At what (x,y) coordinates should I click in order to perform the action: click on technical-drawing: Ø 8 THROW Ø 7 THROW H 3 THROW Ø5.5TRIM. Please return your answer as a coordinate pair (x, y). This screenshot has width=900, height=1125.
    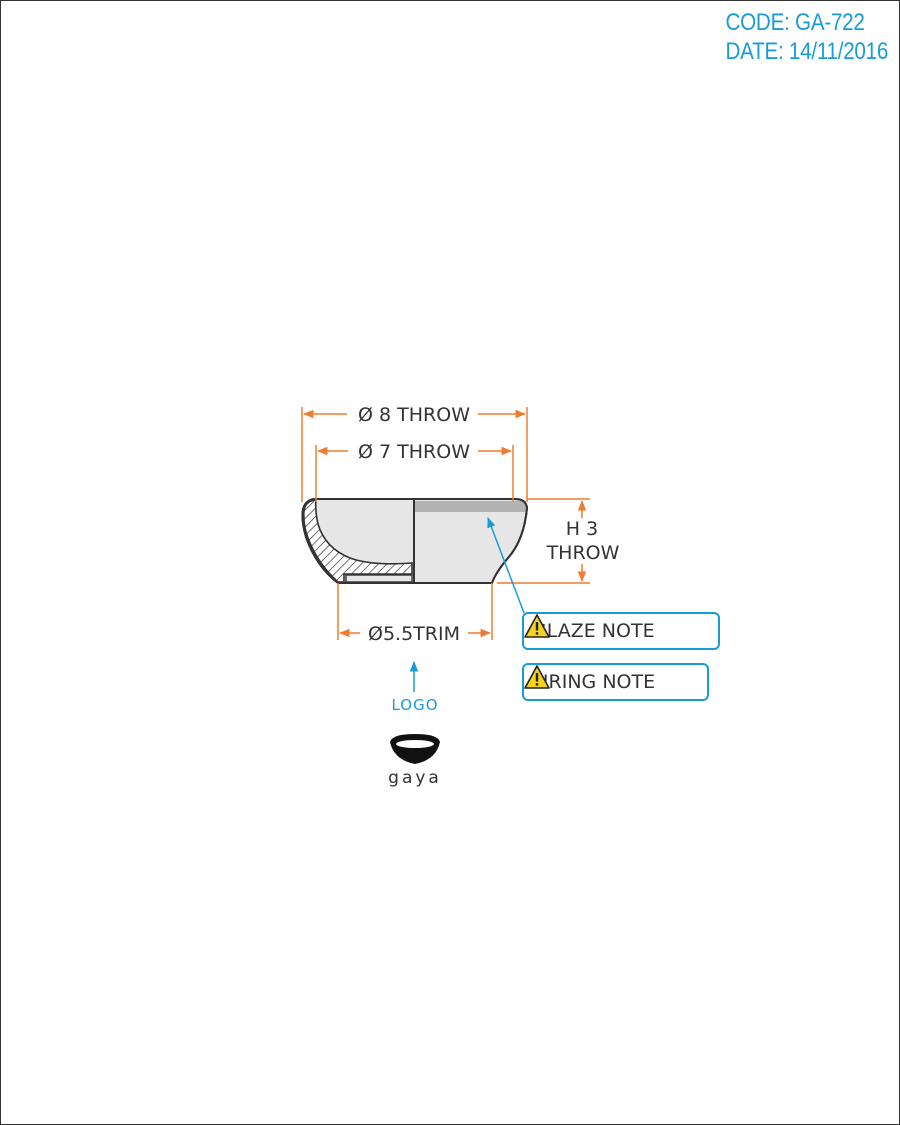
    Looking at the image, I should click on (460, 584).